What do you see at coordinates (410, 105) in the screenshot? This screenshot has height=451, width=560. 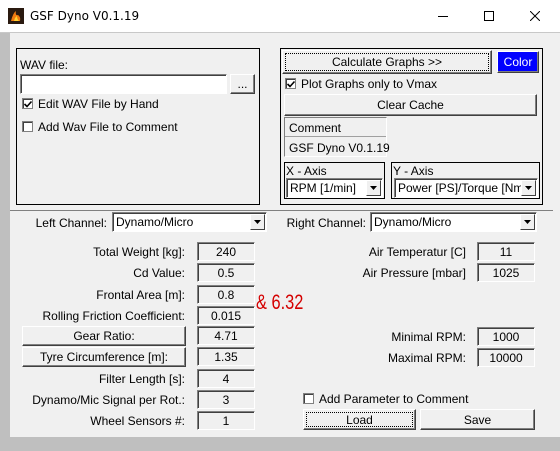 I see `clear-cache-button: Clear Cache` at bounding box center [410, 105].